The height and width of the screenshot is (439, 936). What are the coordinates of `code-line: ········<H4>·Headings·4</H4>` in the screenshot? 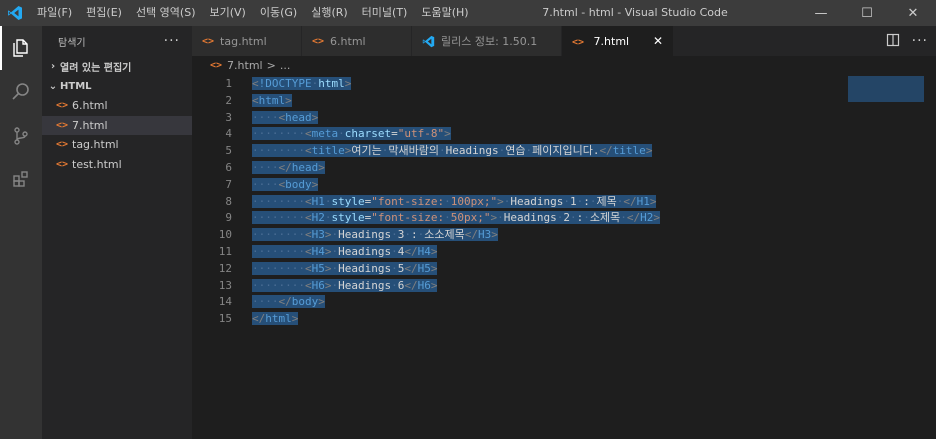 It's located at (456, 252).